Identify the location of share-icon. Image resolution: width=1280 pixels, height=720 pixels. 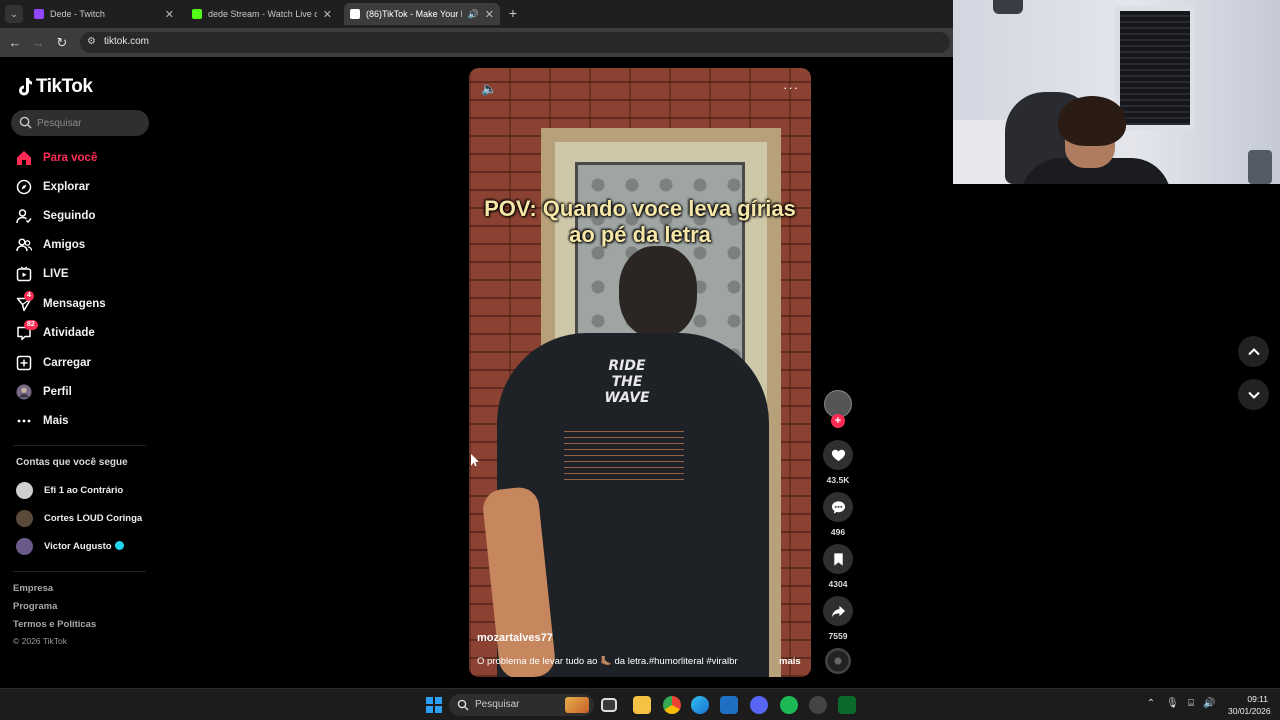
(838, 611).